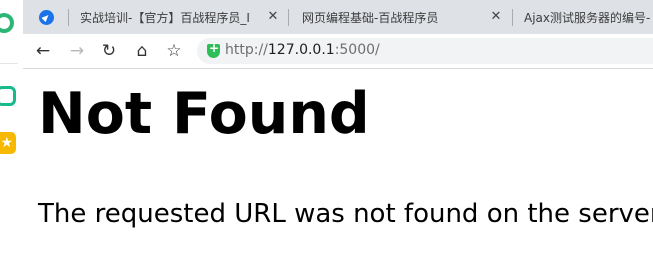  Describe the element at coordinates (370, 17) in the screenshot. I see `tab-title: 网页编程基础-百战程序员` at that location.